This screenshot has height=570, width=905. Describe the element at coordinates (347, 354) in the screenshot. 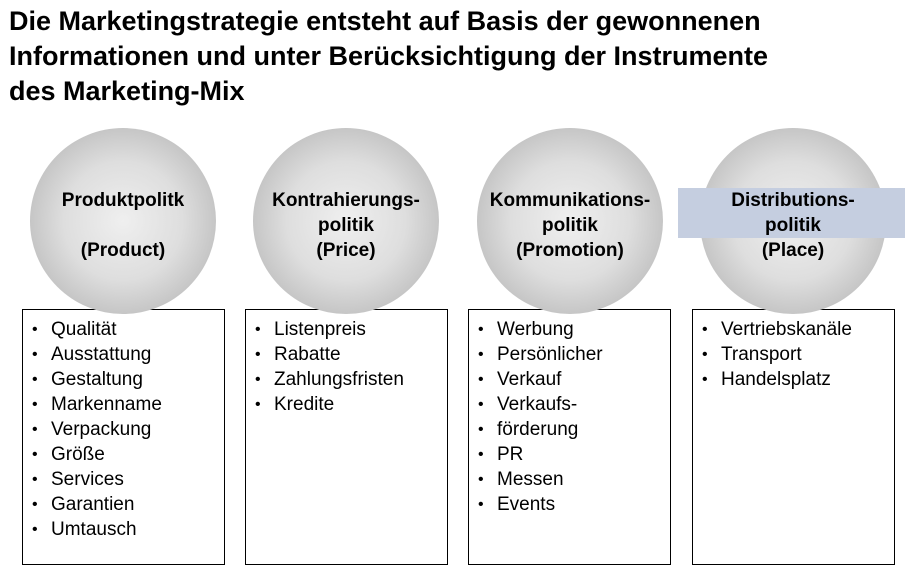

I see `list-item: Rabatte` at that location.